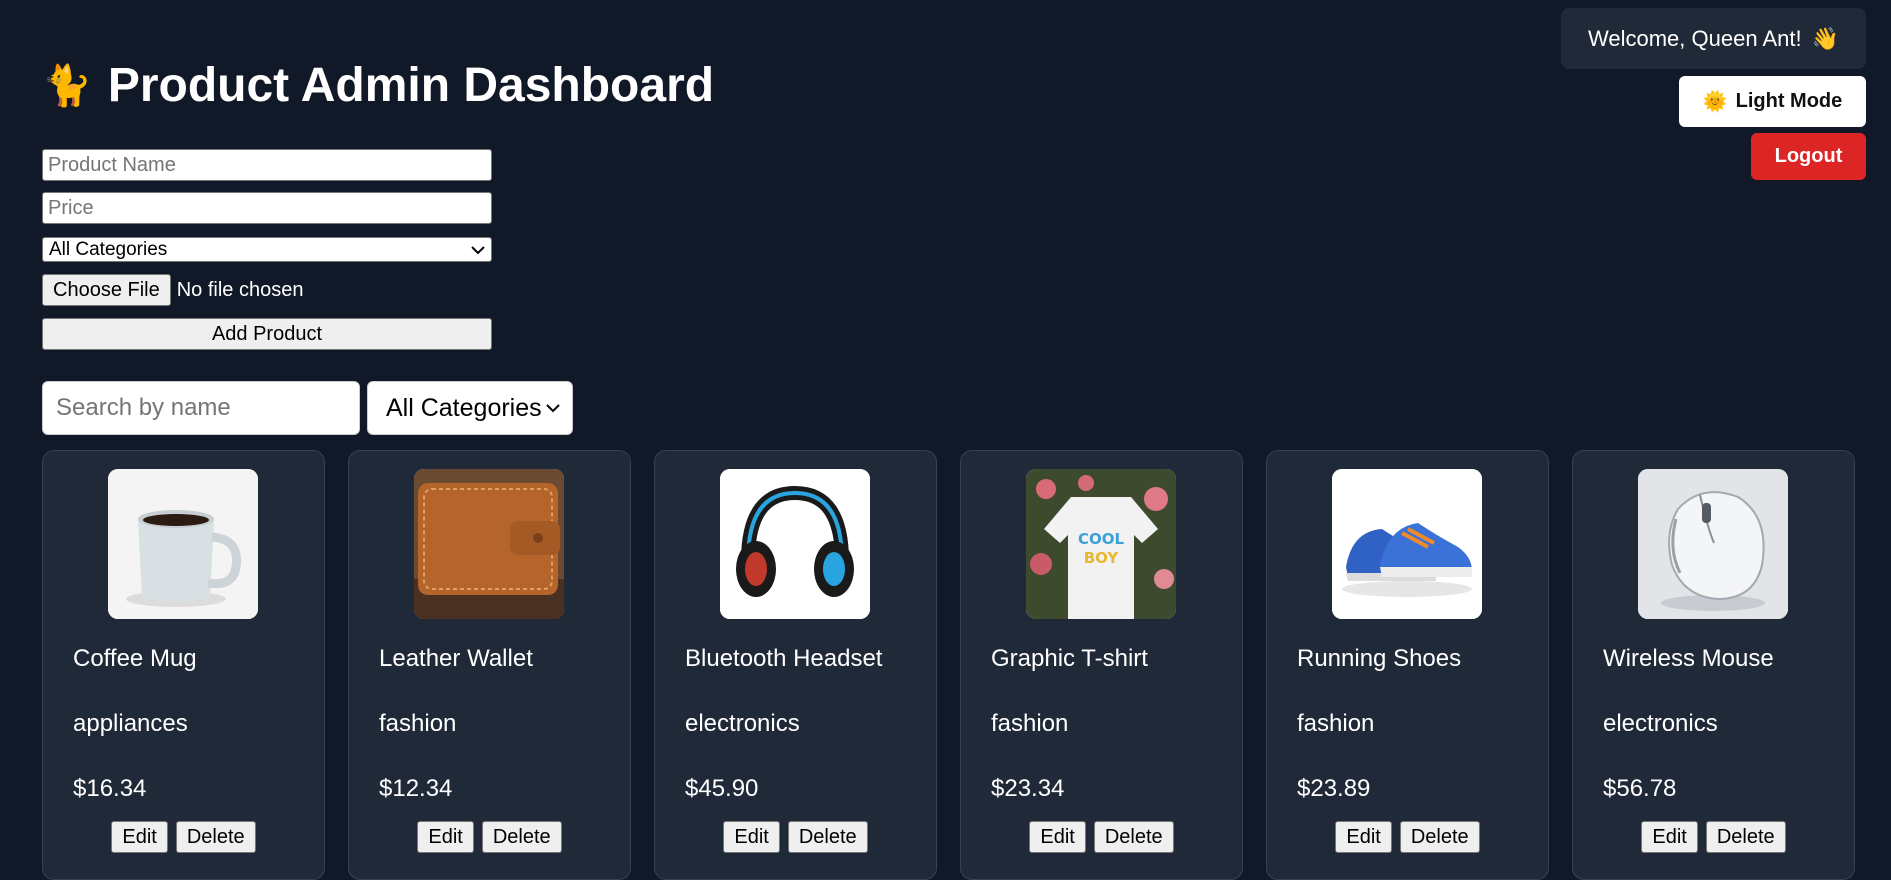 This screenshot has width=1891, height=880. What do you see at coordinates (106, 290) in the screenshot?
I see `choose-file-button: Choose File` at bounding box center [106, 290].